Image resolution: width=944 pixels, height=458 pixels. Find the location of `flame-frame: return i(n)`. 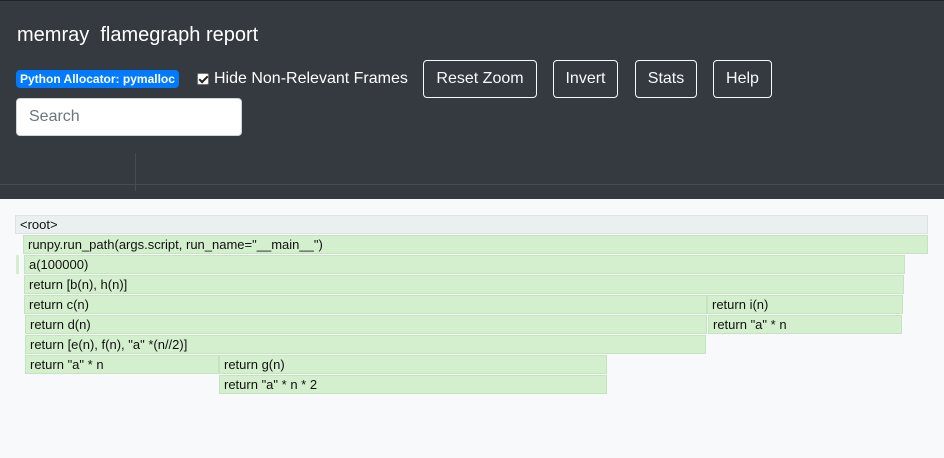

flame-frame: return i(n) is located at coordinates (805, 304).